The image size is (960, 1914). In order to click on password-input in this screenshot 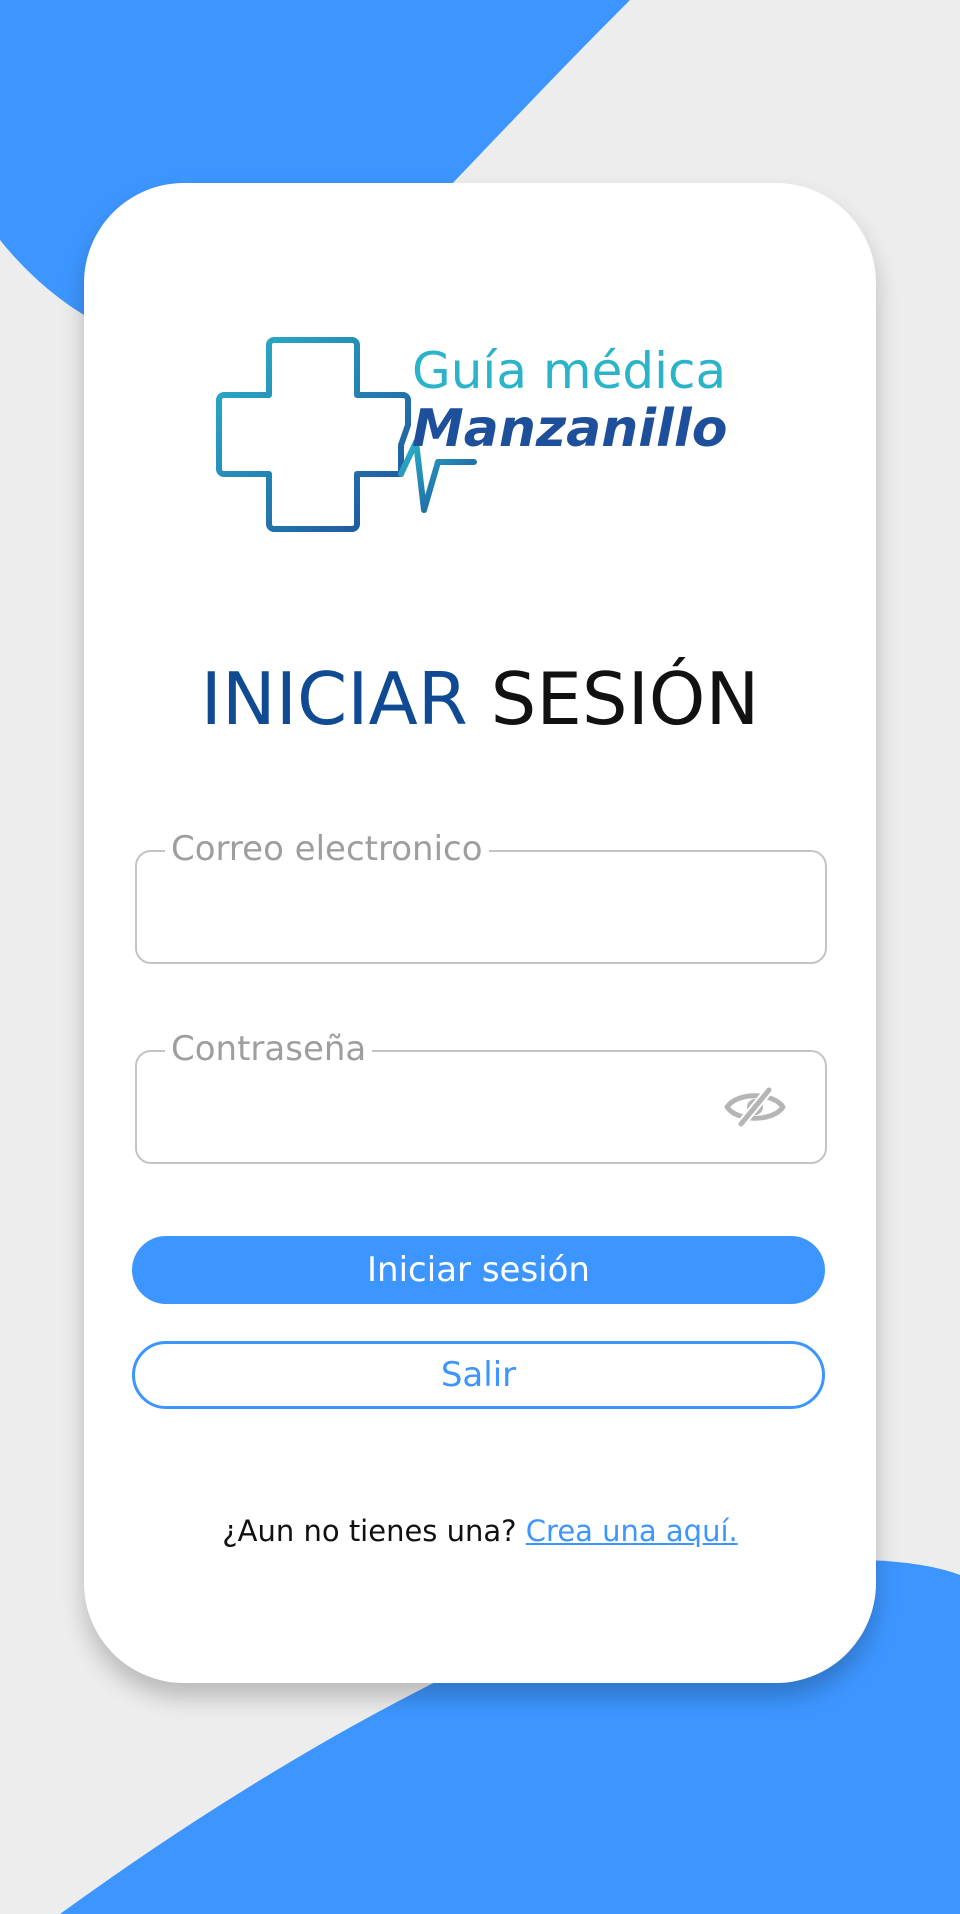, I will do `click(439, 1109)`.